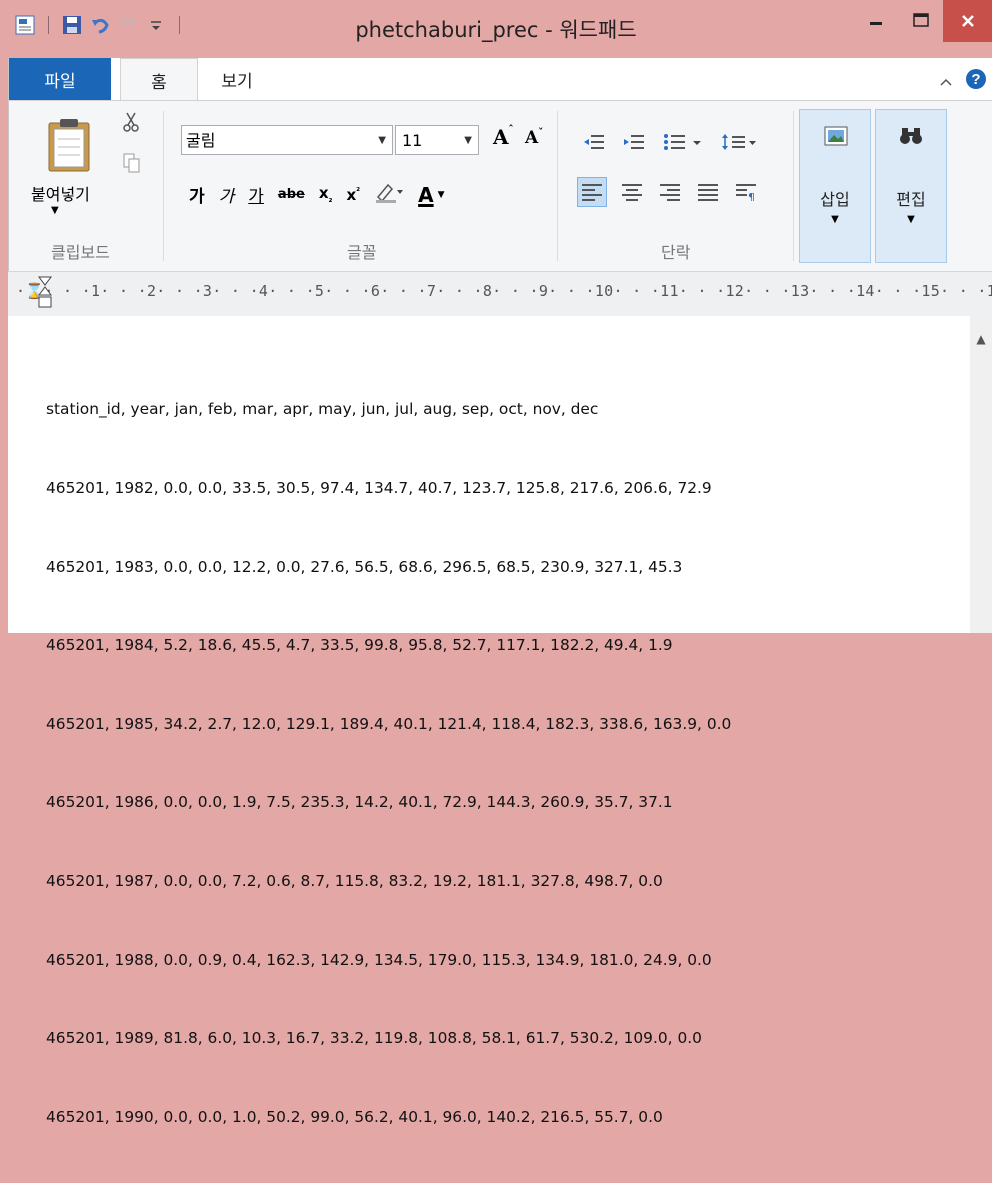  What do you see at coordinates (201, 140) in the screenshot?
I see `font-family-value: 굴림` at bounding box center [201, 140].